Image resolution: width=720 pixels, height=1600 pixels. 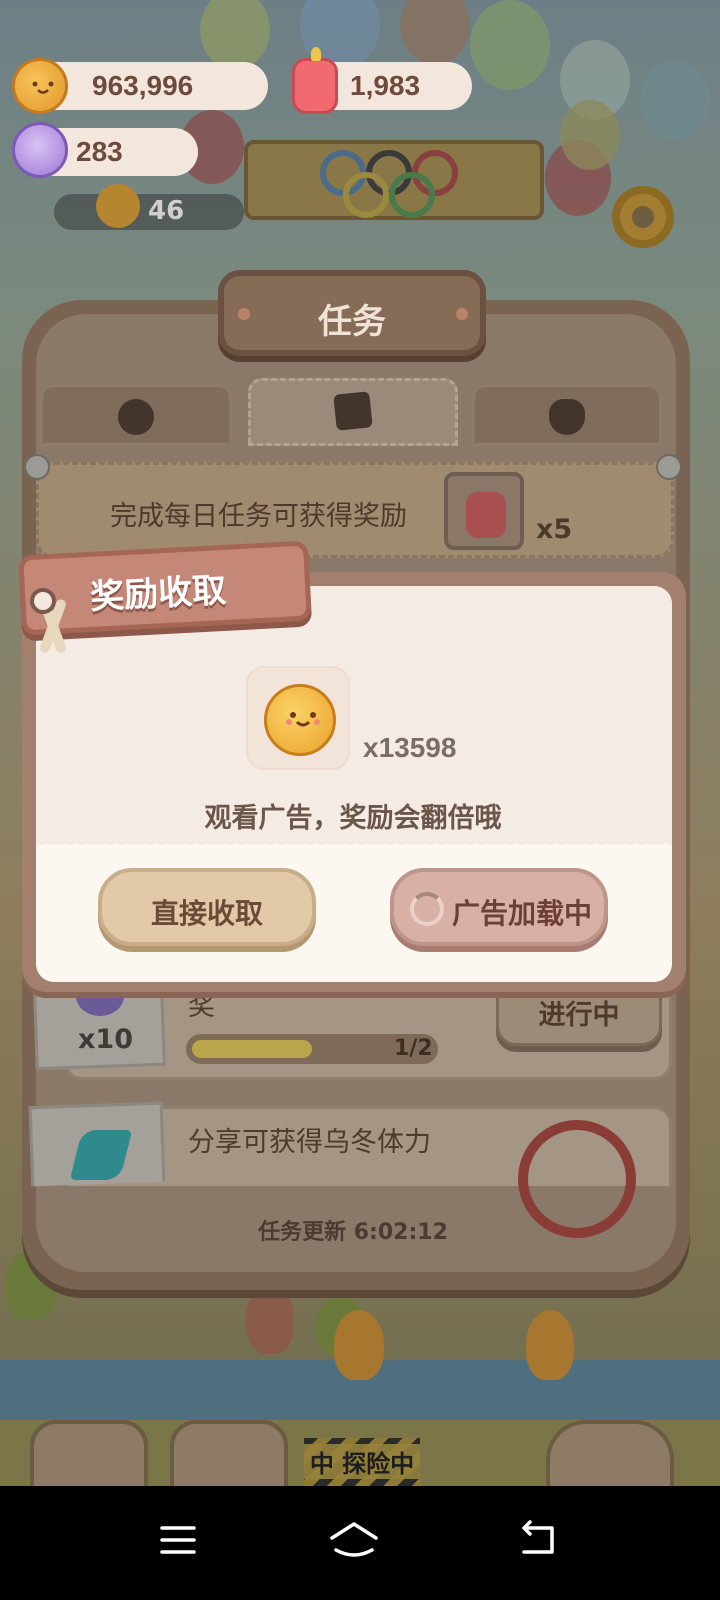 I want to click on reward-item-slot, so click(x=298, y=718).